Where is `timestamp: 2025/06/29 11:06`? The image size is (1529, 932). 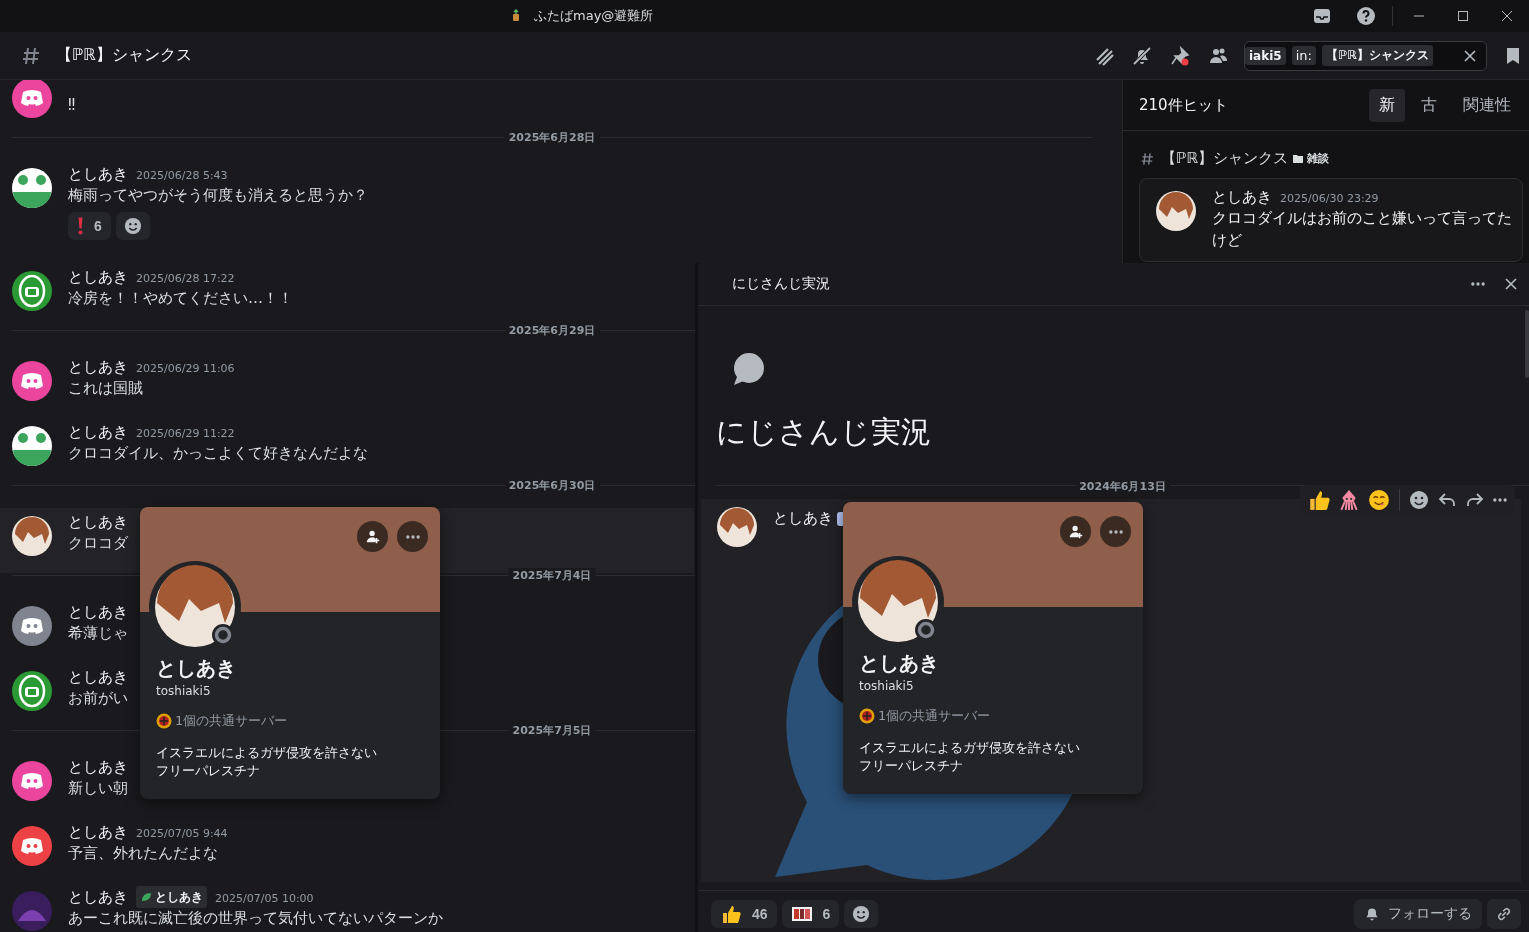 timestamp: 2025/06/29 11:06 is located at coordinates (185, 369).